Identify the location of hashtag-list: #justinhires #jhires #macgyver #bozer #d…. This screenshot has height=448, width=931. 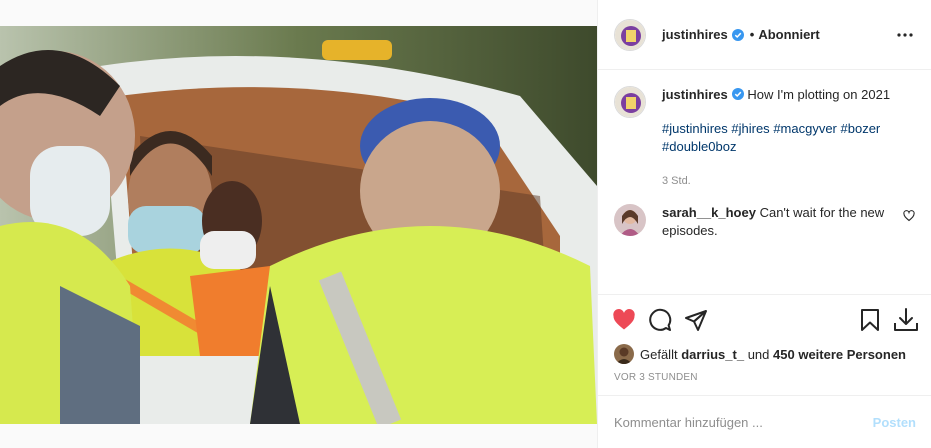
(788, 138).